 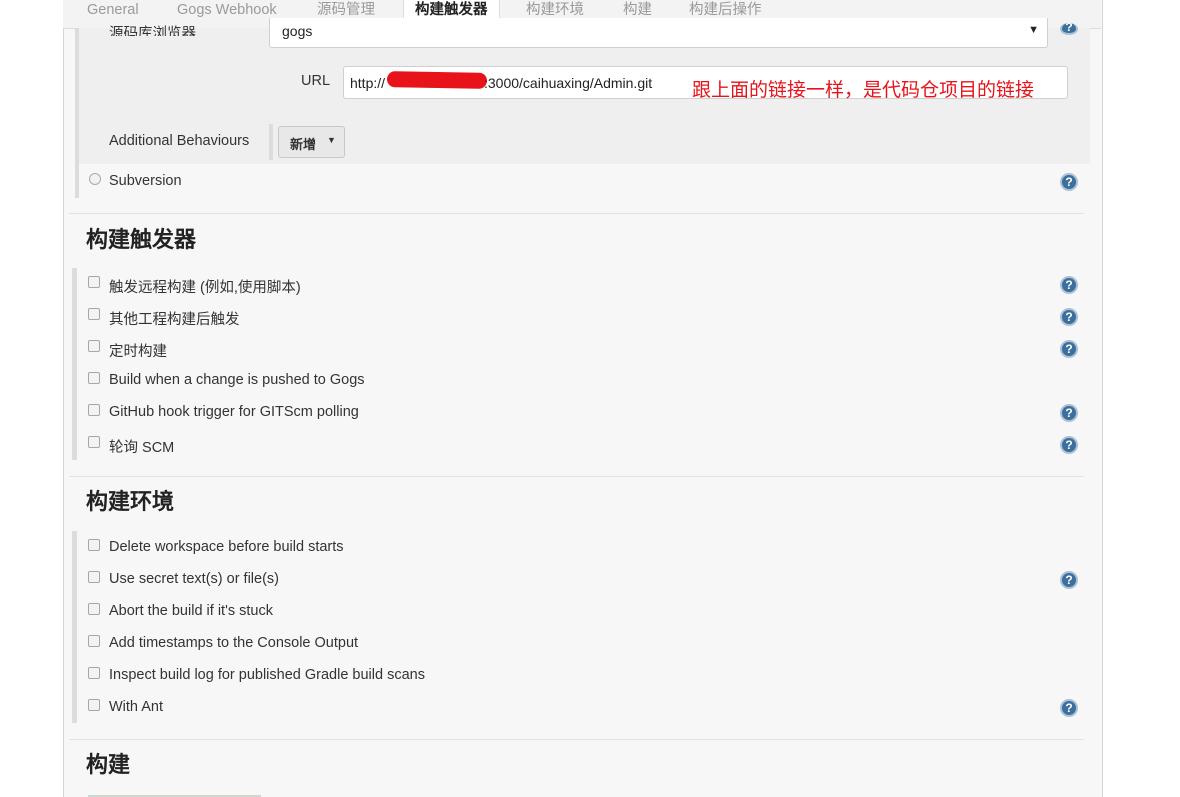 I want to click on checkbox-remote-trigger, so click(x=94, y=282).